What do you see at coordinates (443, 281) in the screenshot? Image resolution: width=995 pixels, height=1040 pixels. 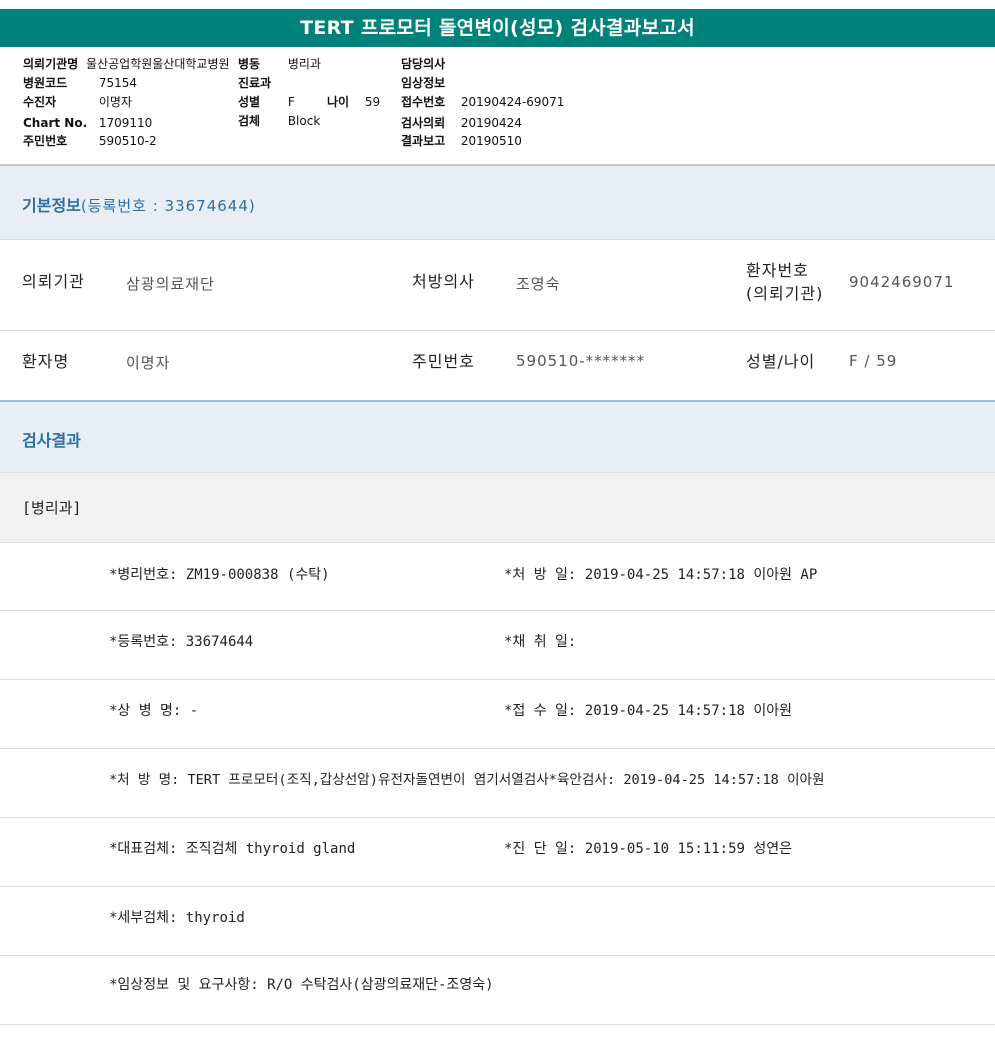 I see `doctor-label: 처방의사` at bounding box center [443, 281].